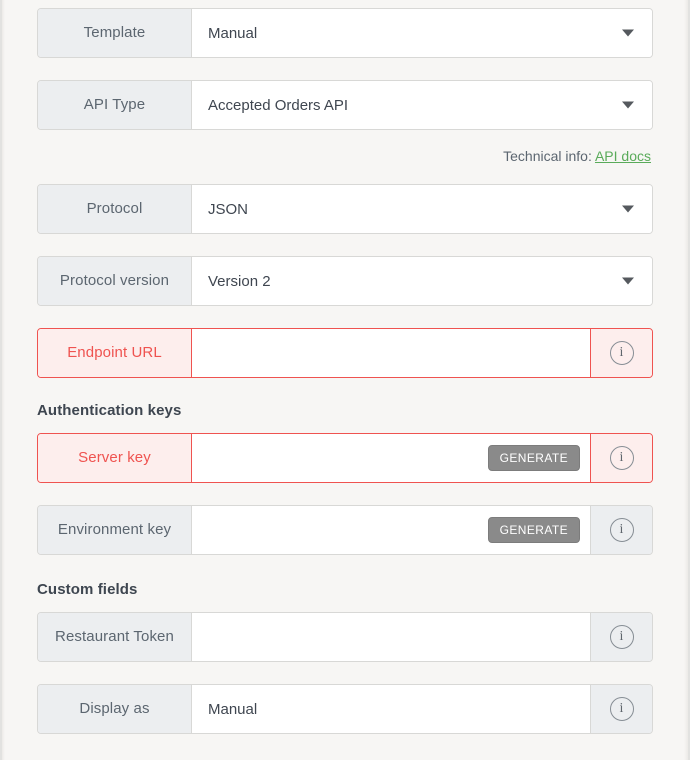 This screenshot has width=690, height=760. What do you see at coordinates (391, 637) in the screenshot?
I see `field-input-restaurant-token` at bounding box center [391, 637].